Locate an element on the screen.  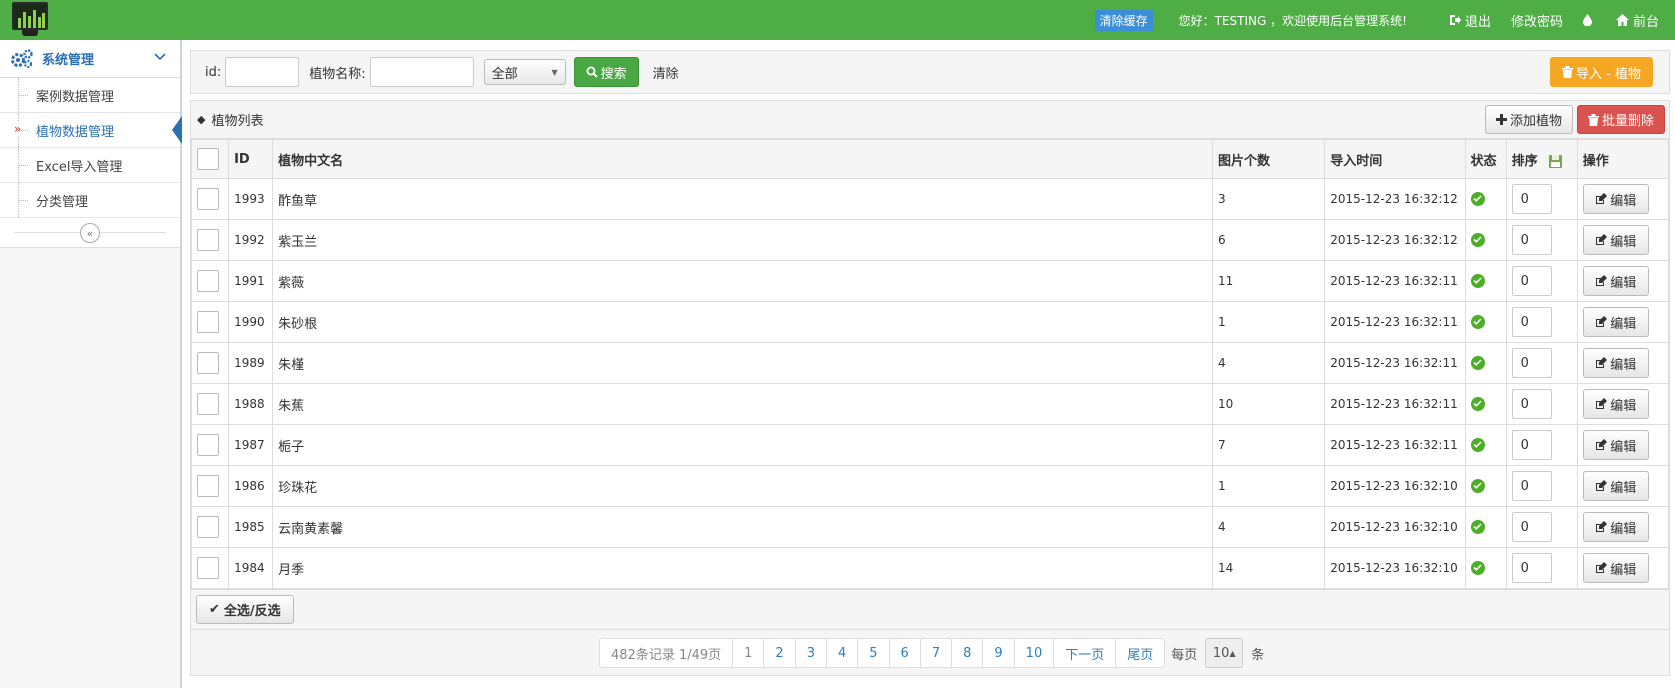
page-link-1: 1 is located at coordinates (749, 653).